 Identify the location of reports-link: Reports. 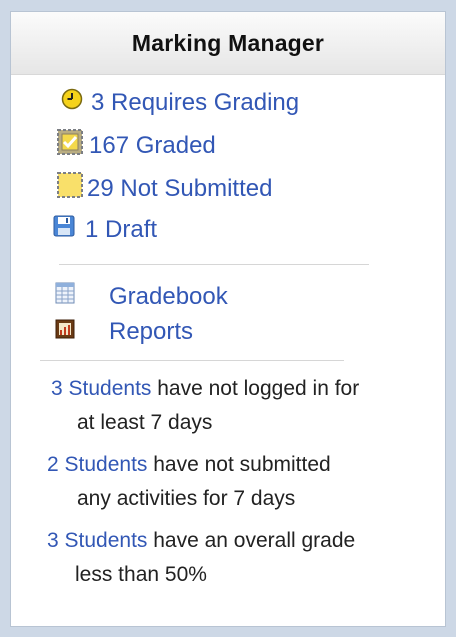
(124, 332).